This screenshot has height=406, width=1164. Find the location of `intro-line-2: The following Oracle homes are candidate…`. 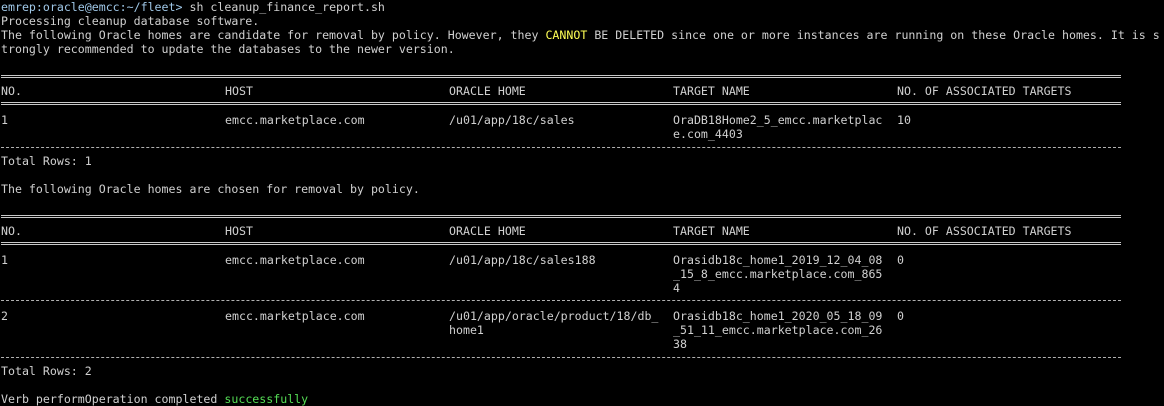

intro-line-2: The following Oracle homes are candidate… is located at coordinates (580, 35).